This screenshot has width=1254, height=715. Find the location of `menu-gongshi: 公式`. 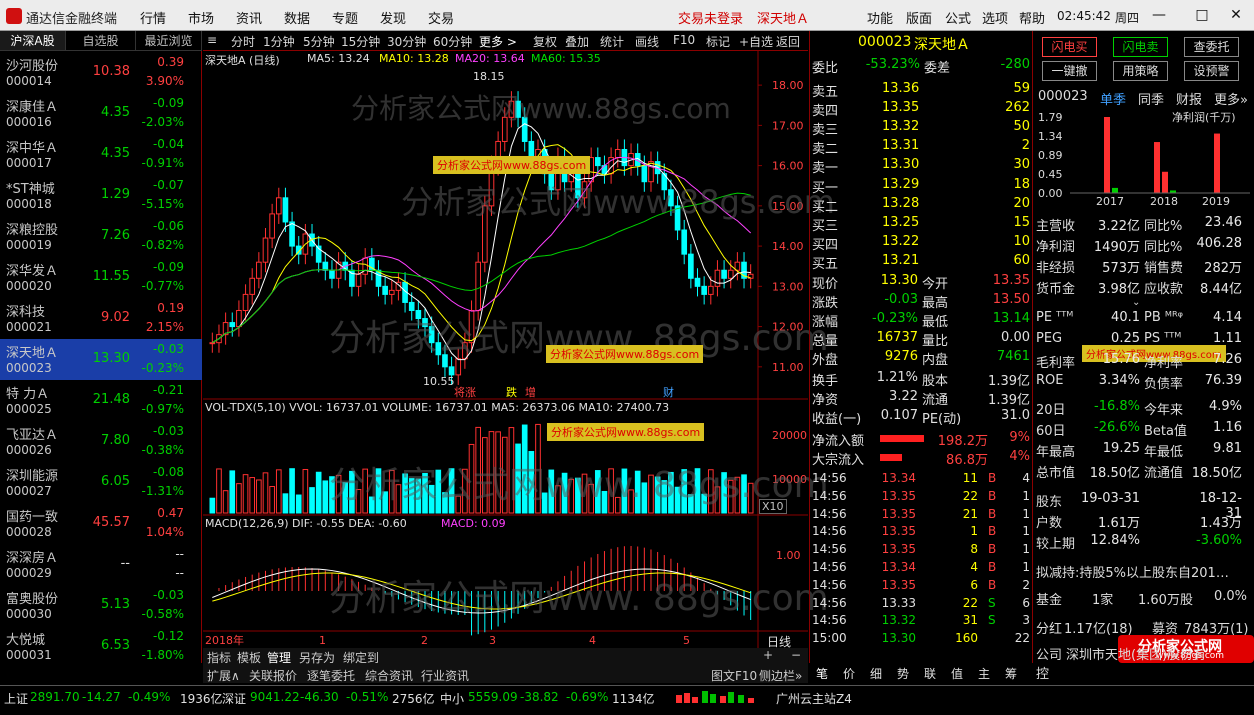

menu-gongshi: 公式 is located at coordinates (958, 17).